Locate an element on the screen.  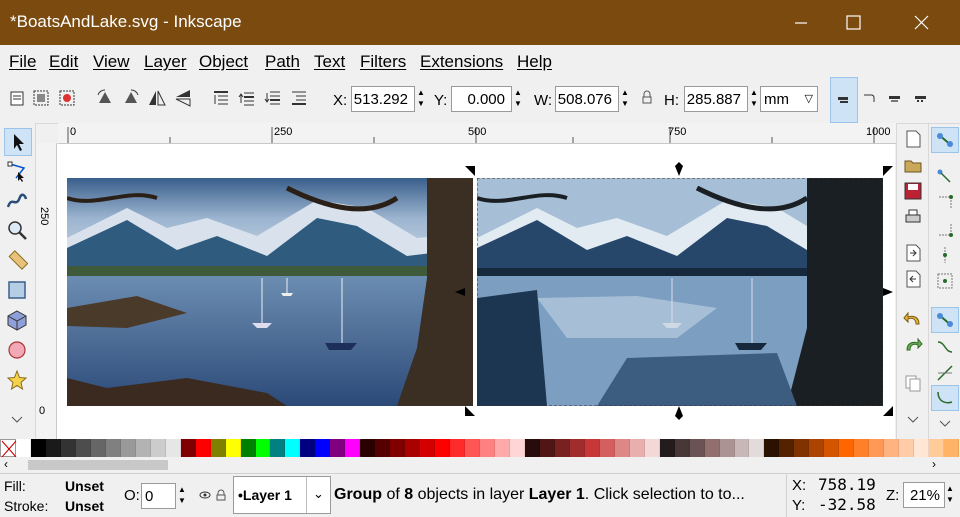
open-folder-icon is located at coordinates (913, 165).